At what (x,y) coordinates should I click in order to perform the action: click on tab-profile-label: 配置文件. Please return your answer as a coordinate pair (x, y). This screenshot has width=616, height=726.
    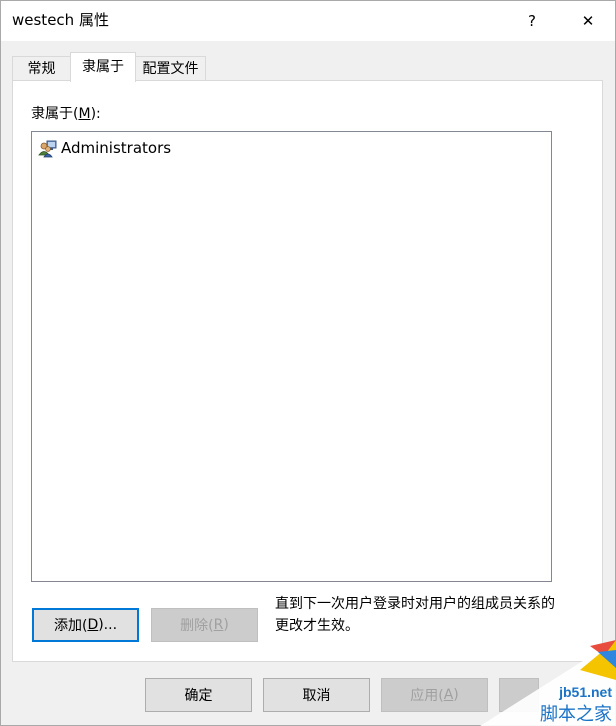
    Looking at the image, I should click on (170, 69).